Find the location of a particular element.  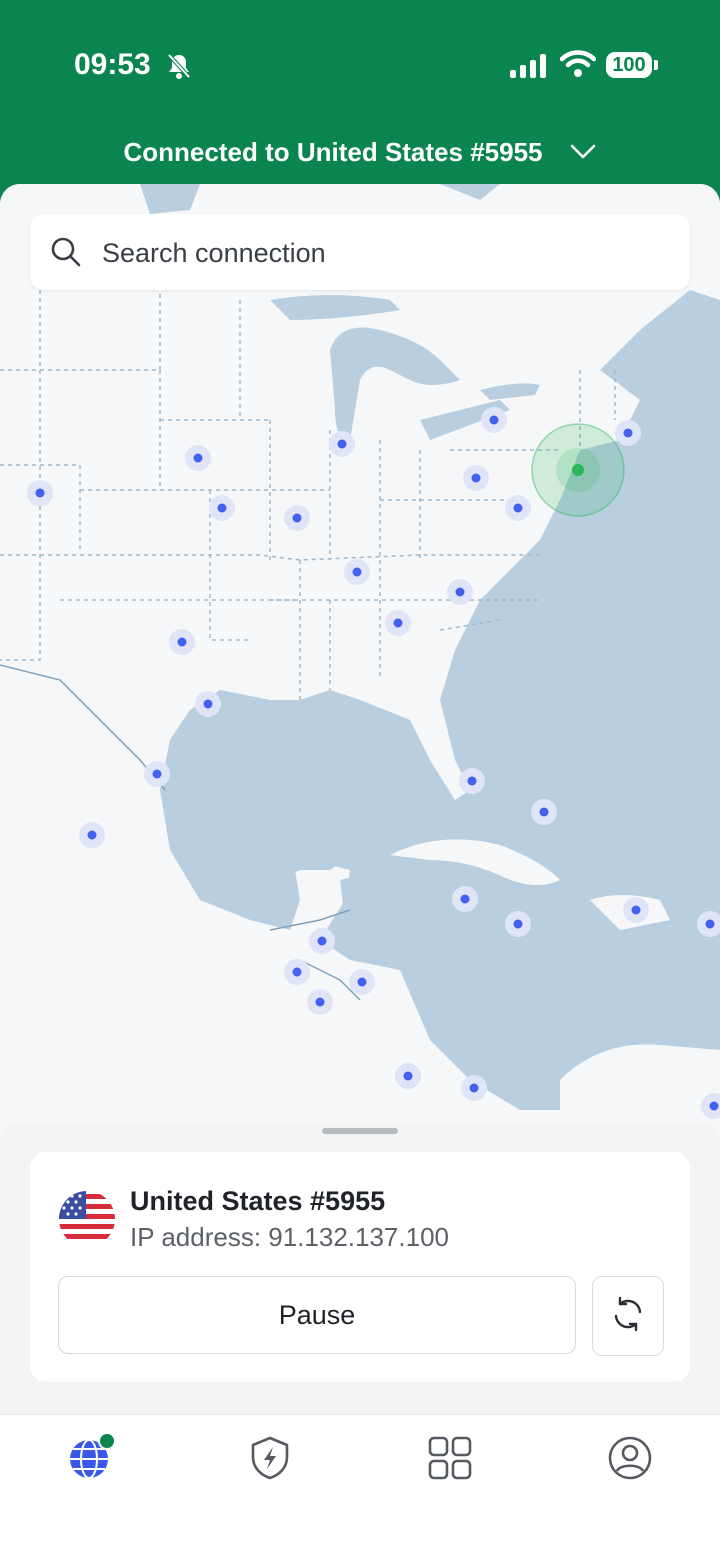

tab-profile is located at coordinates (630, 1460).